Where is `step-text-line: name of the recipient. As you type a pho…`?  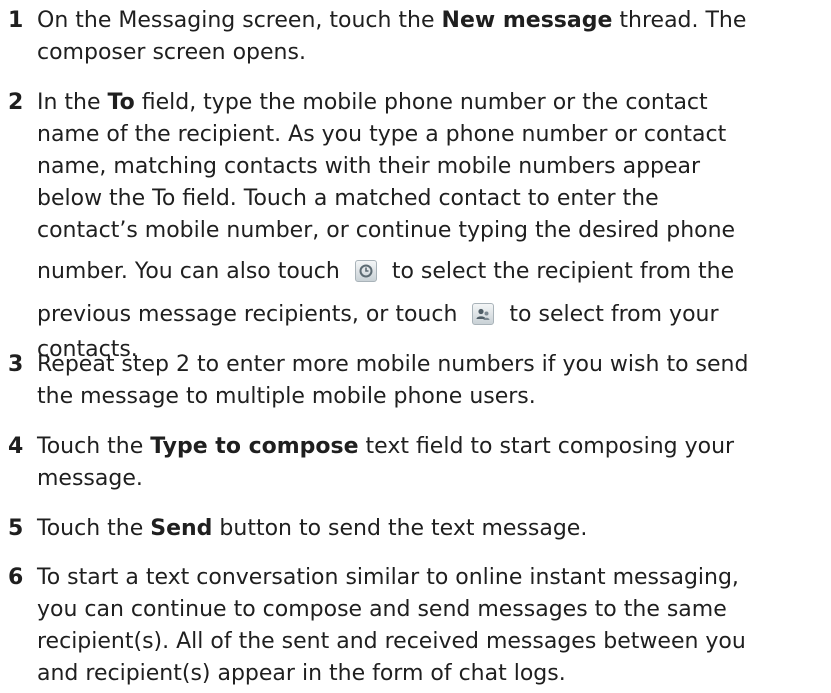
step-text-line: name of the recipient. As you type a pho… is located at coordinates (382, 134).